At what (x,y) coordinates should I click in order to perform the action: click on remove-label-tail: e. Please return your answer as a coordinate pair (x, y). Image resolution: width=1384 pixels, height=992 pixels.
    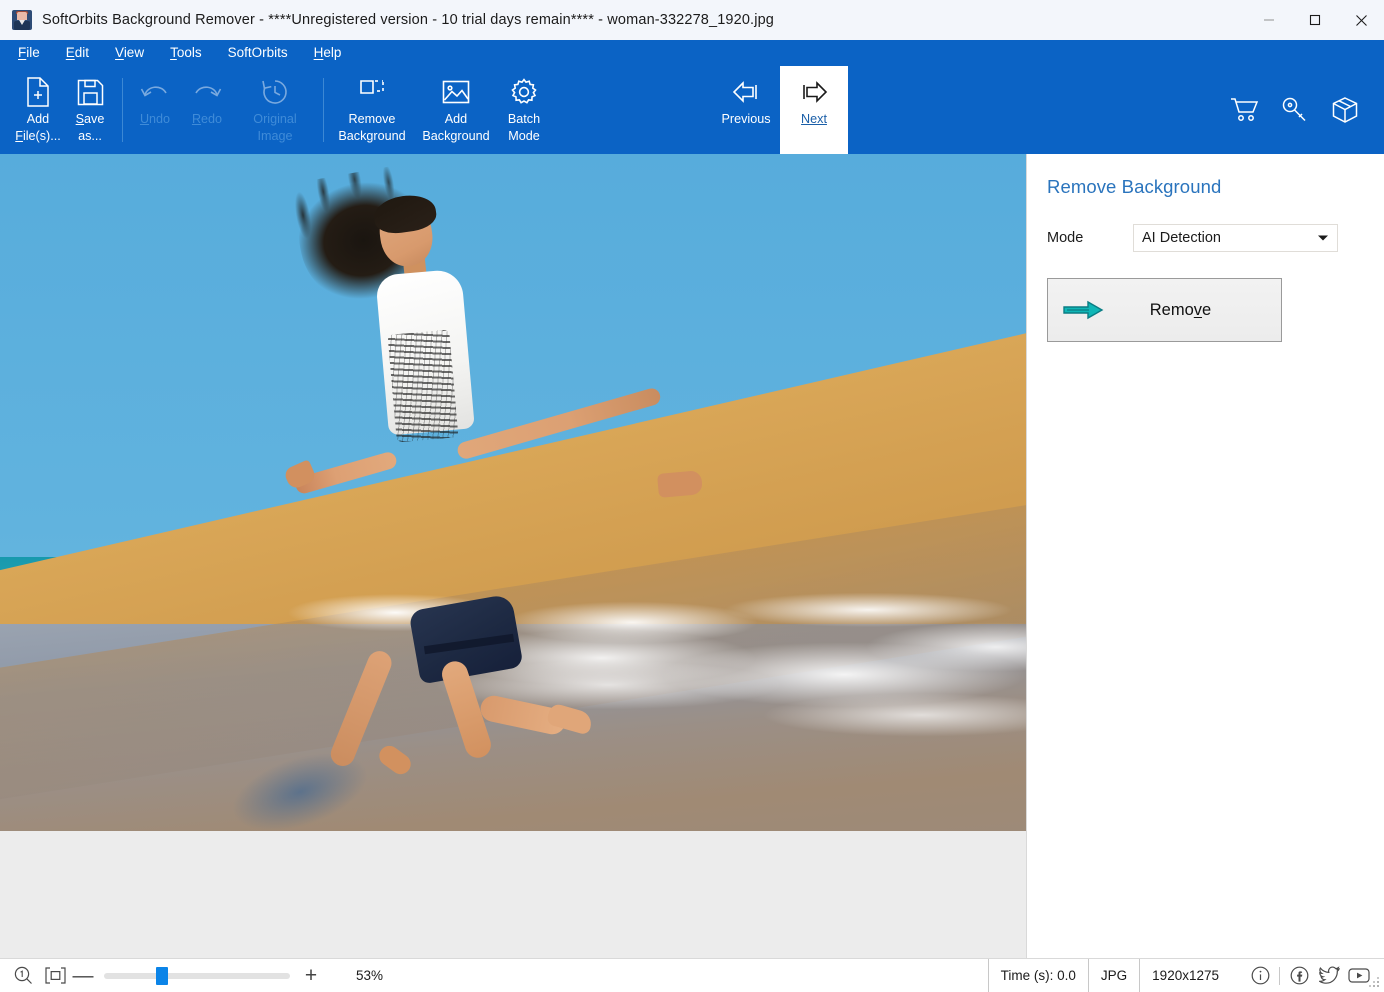
    Looking at the image, I should click on (1207, 309).